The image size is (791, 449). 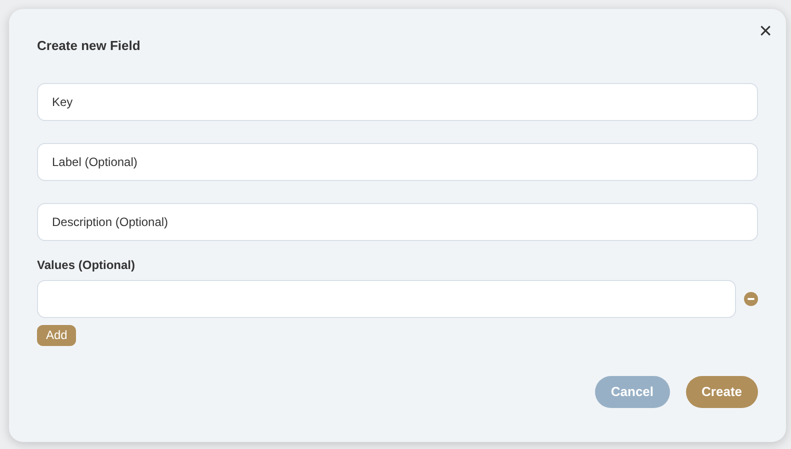 I want to click on close-button: ×, so click(x=765, y=31).